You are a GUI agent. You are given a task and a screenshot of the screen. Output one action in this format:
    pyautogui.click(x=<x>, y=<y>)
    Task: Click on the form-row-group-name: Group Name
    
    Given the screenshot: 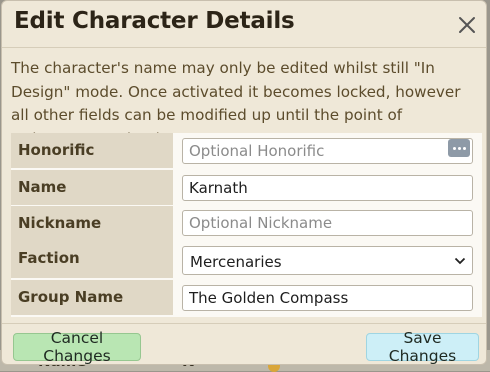 What is the action you would take?
    pyautogui.click(x=246, y=298)
    